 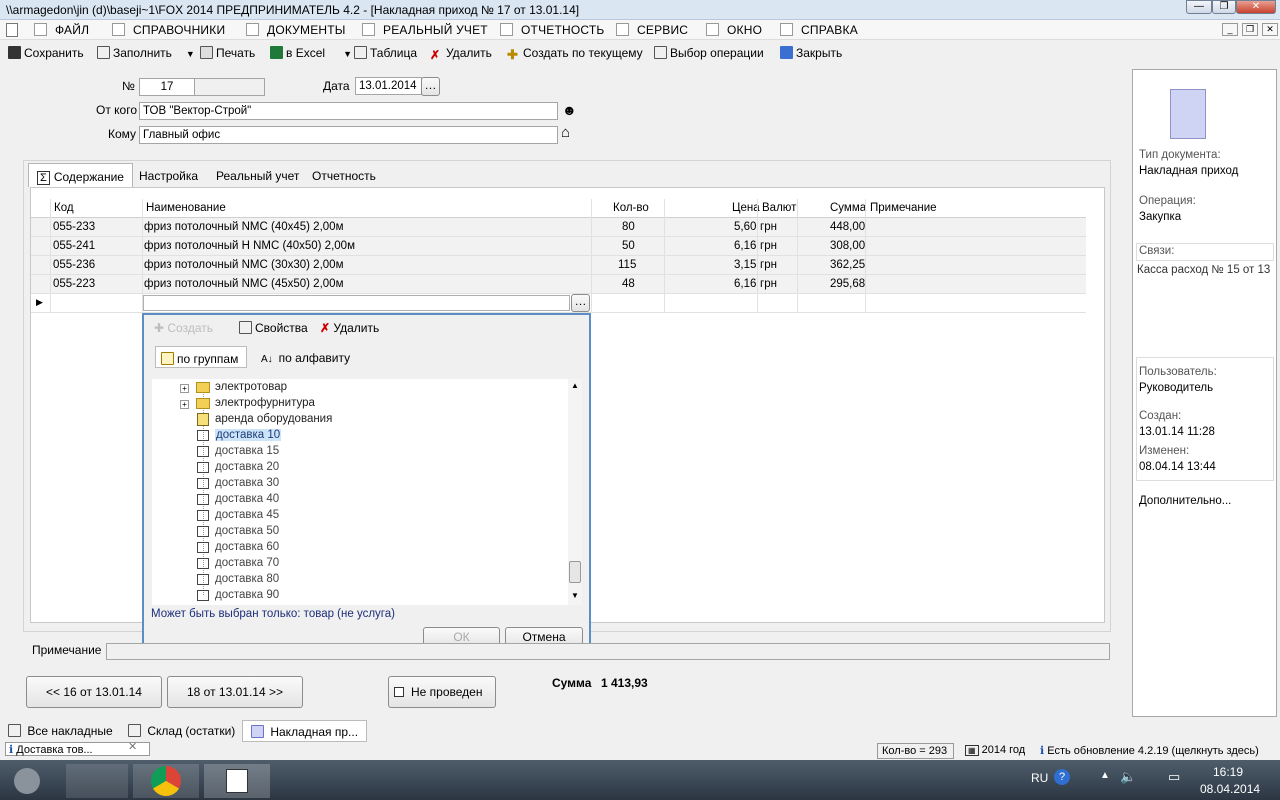 I want to click on link-item: Касса расход № 15 от 13, so click(x=1203, y=270).